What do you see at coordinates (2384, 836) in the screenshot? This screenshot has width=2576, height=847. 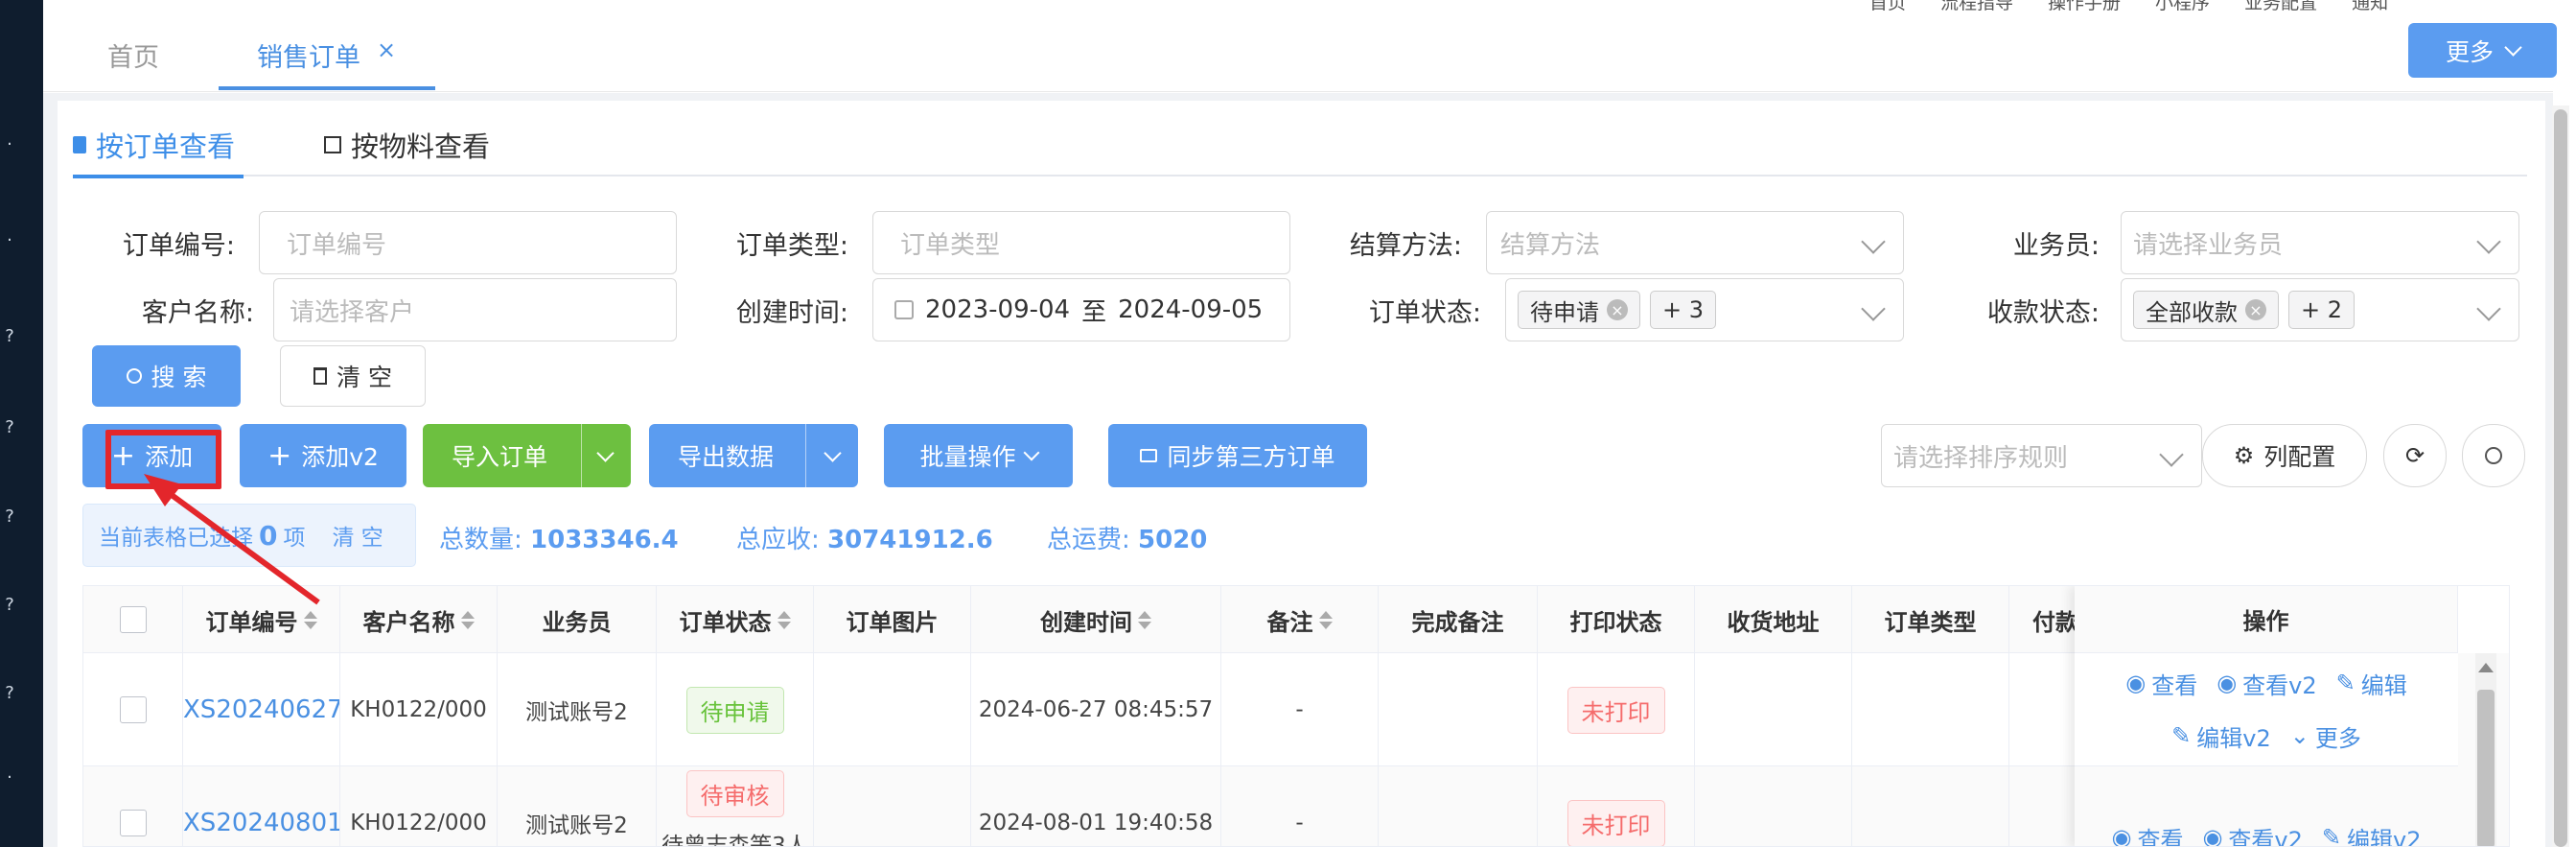 I see `edit-v2-link-label: 编辑v2` at bounding box center [2384, 836].